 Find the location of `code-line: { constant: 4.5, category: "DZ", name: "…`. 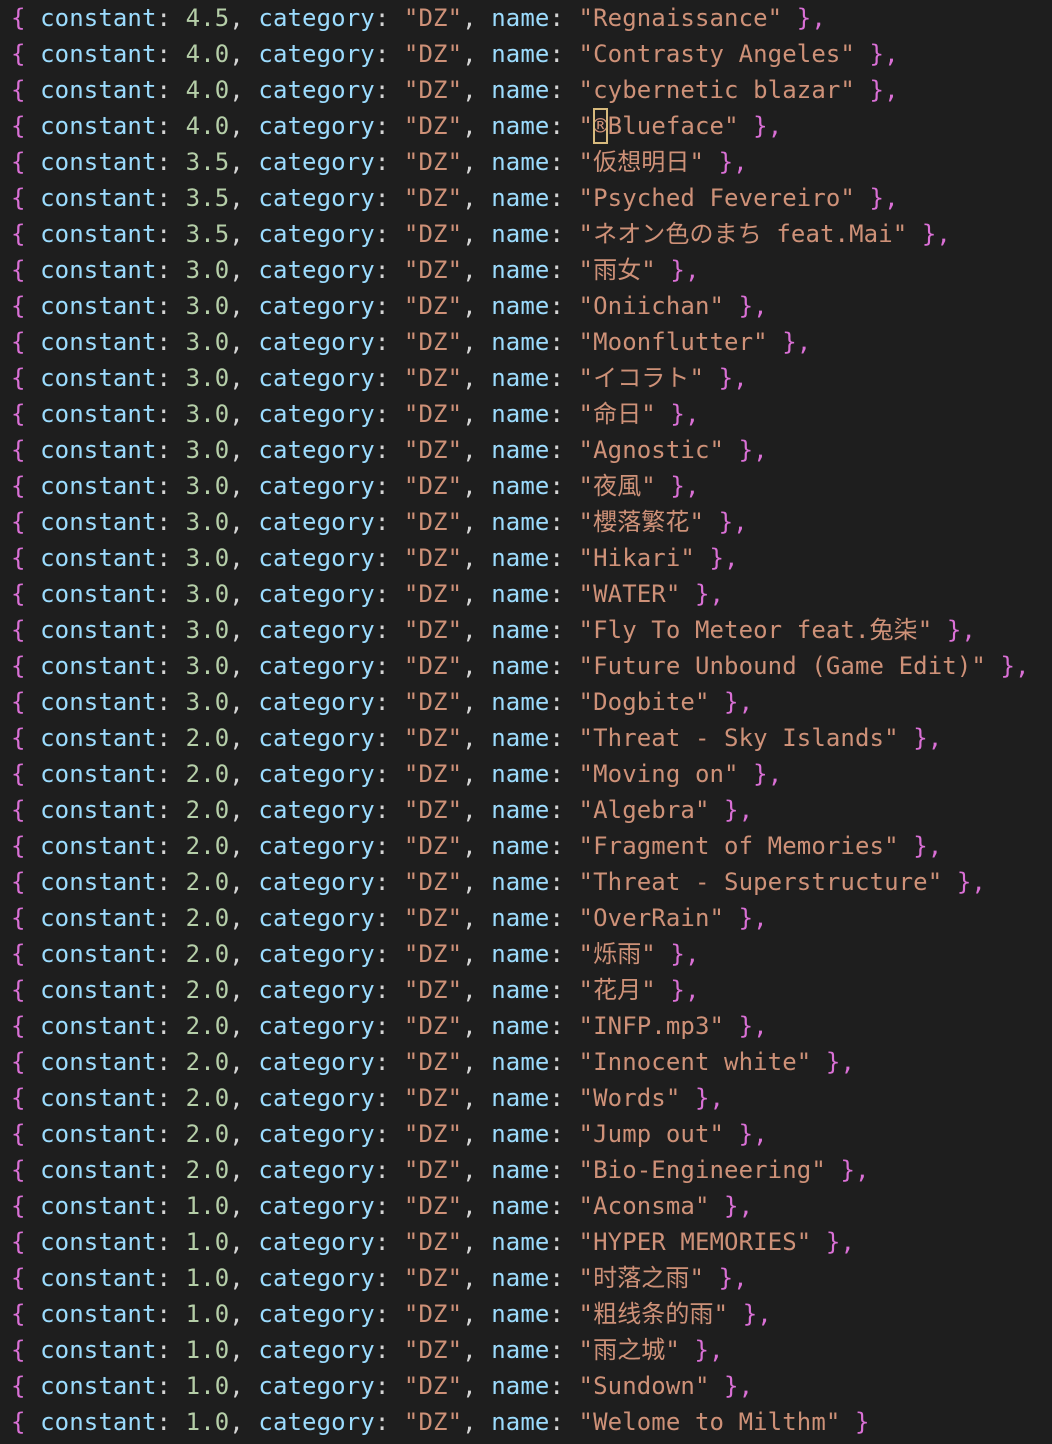

code-line: { constant: 4.5, category: "DZ", name: "… is located at coordinates (526, 18).